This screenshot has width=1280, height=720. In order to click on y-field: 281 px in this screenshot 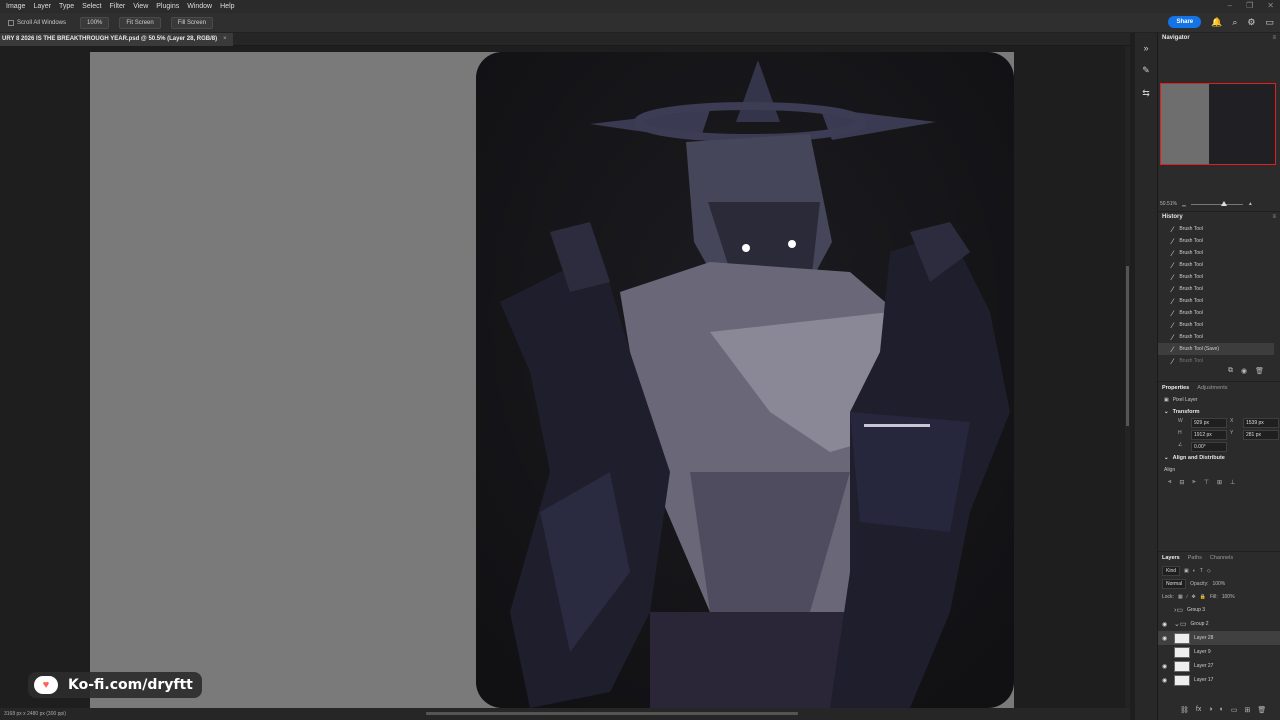, I will do `click(1261, 435)`.